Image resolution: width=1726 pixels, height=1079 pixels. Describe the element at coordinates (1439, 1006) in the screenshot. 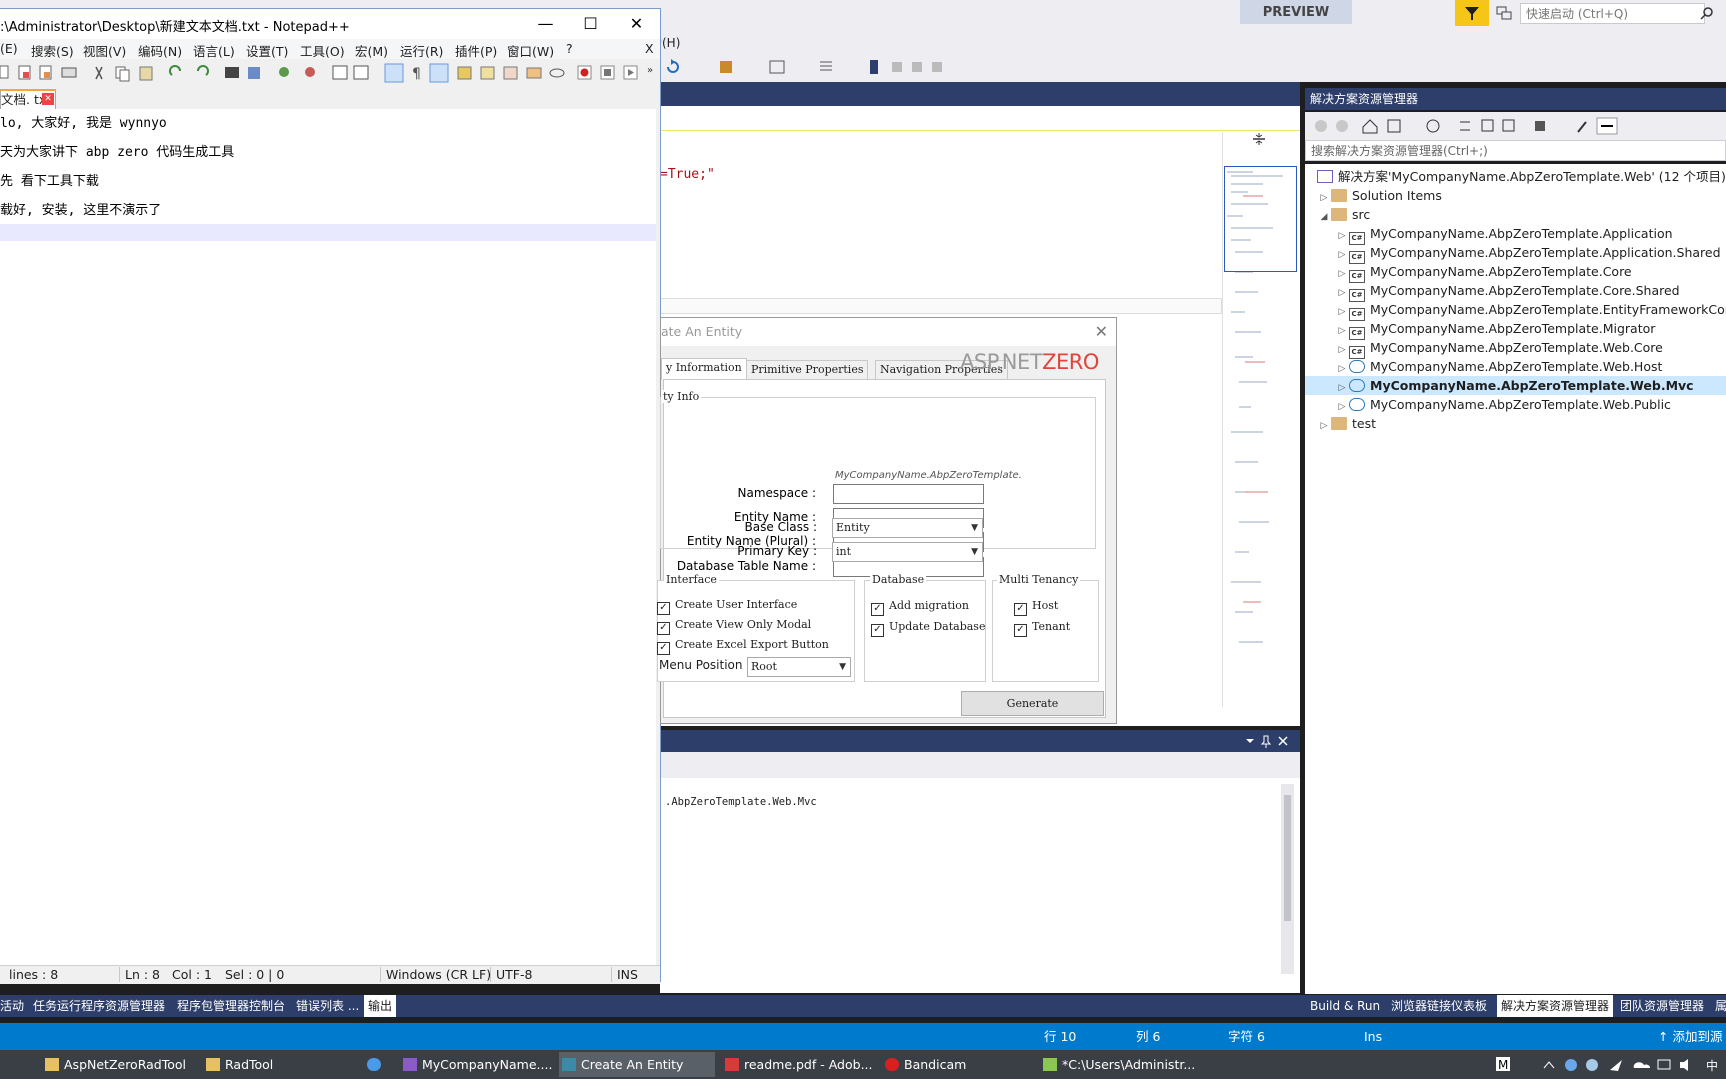

I see `tab-browser-link: 浏览器链接仪表板` at that location.